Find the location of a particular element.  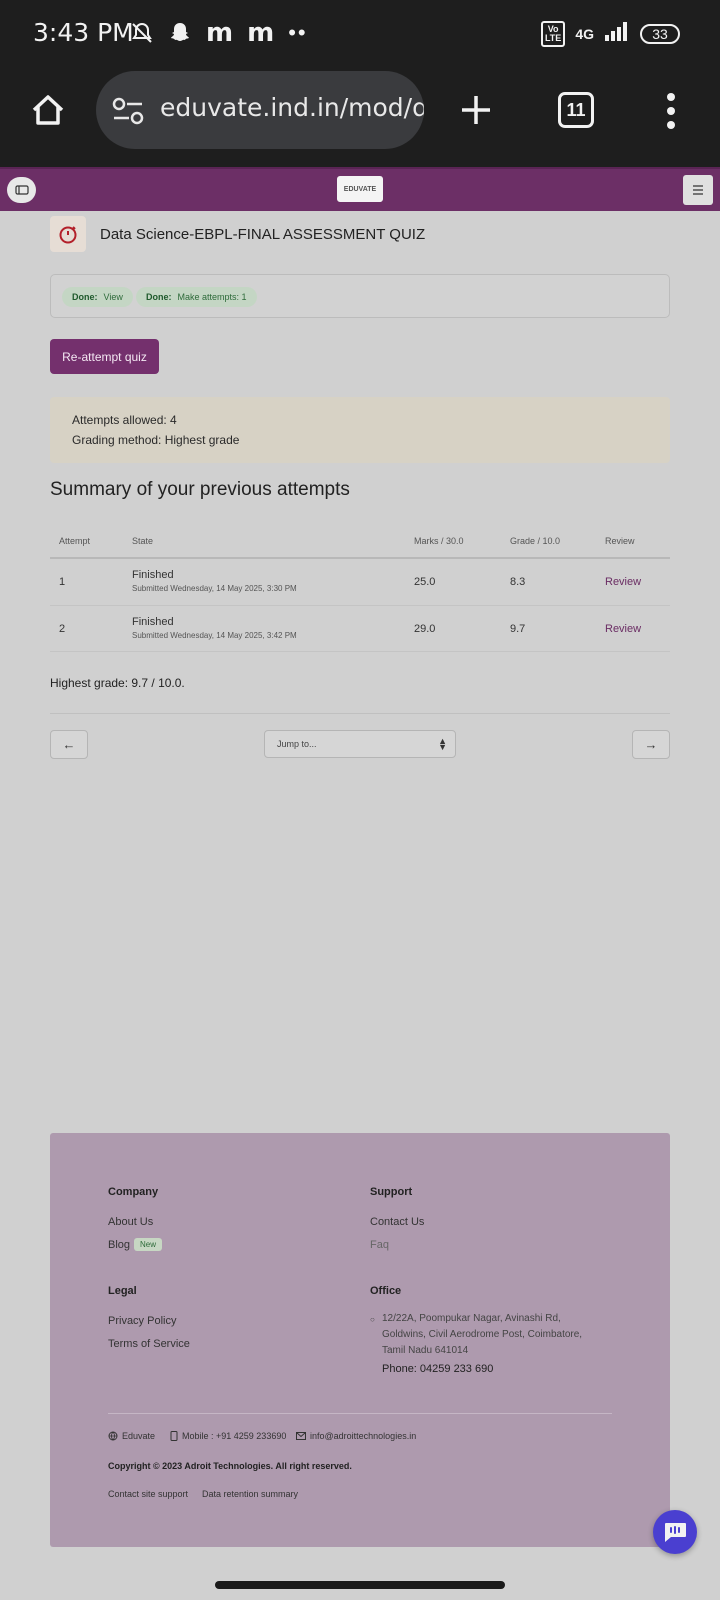

cell-grade: 8.3 is located at coordinates (518, 582).